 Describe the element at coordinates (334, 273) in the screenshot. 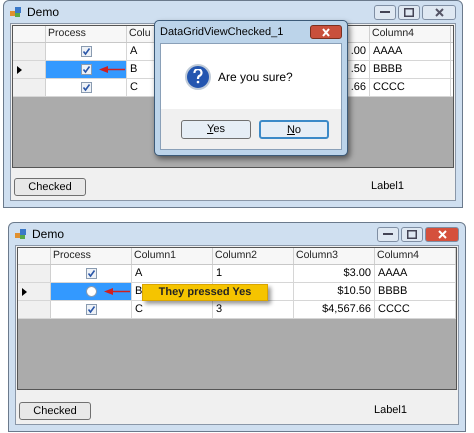

I see `table-cell: $3.00` at that location.